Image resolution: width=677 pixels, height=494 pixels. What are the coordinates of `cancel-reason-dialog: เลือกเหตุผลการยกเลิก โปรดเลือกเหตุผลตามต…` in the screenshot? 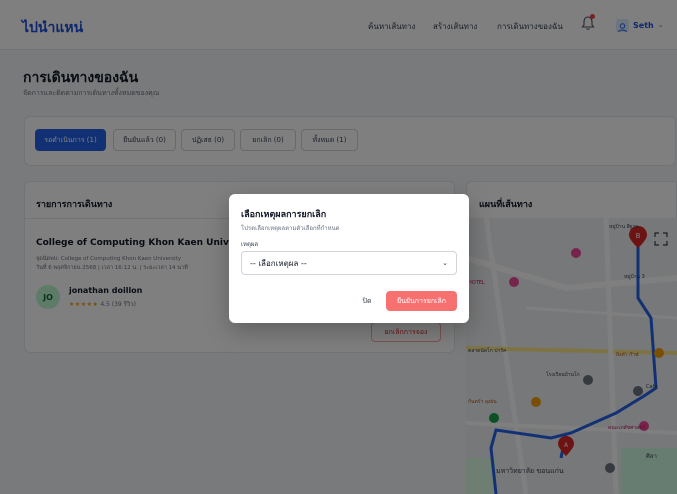 It's located at (349, 258).